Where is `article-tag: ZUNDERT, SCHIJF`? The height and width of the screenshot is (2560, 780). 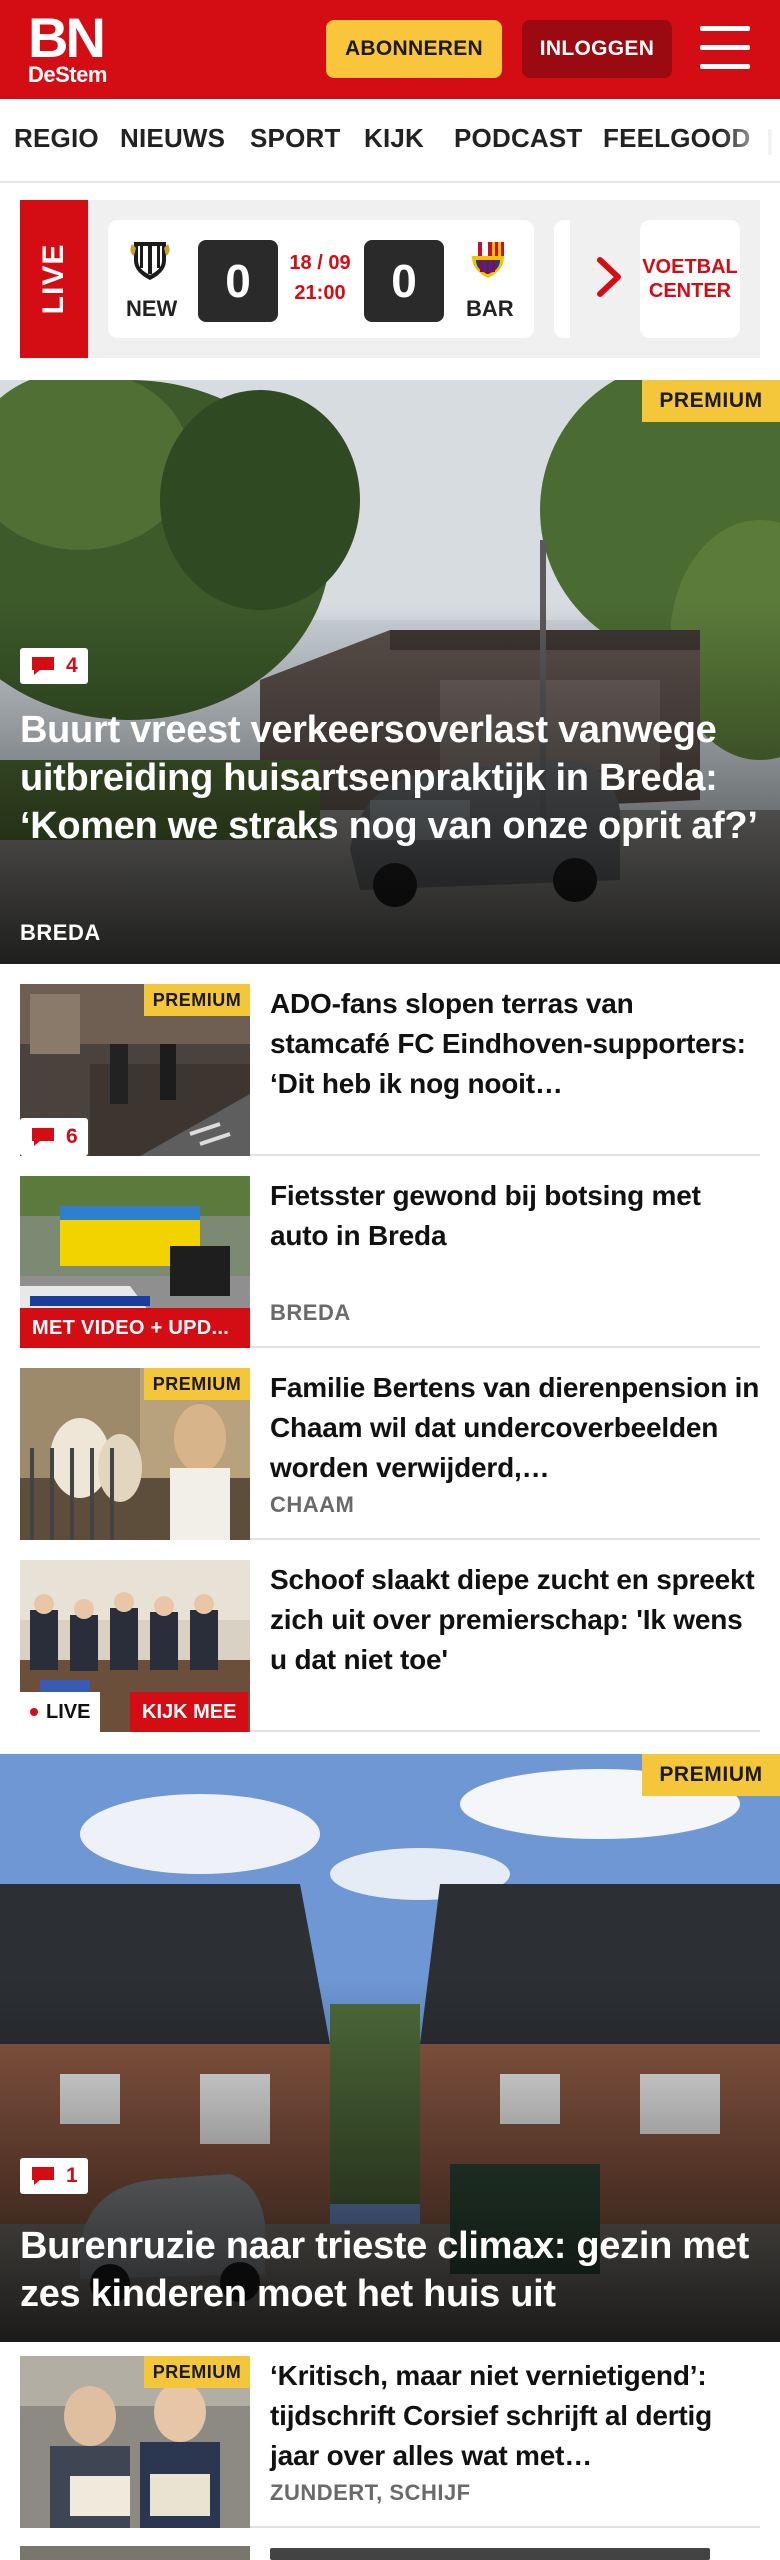 article-tag: ZUNDERT, SCHIJF is located at coordinates (370, 2492).